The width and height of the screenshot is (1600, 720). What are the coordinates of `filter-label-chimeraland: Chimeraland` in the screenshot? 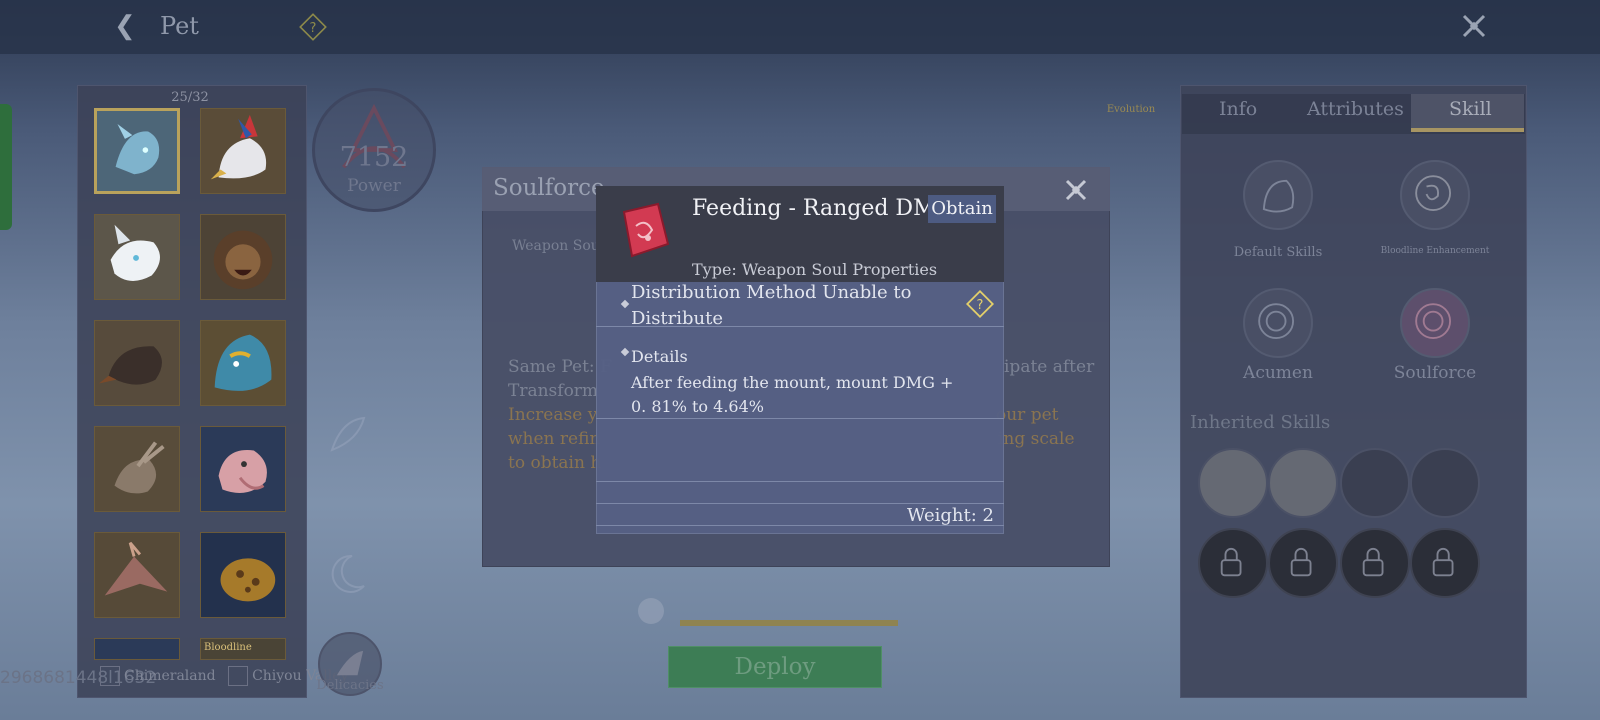 It's located at (170, 676).